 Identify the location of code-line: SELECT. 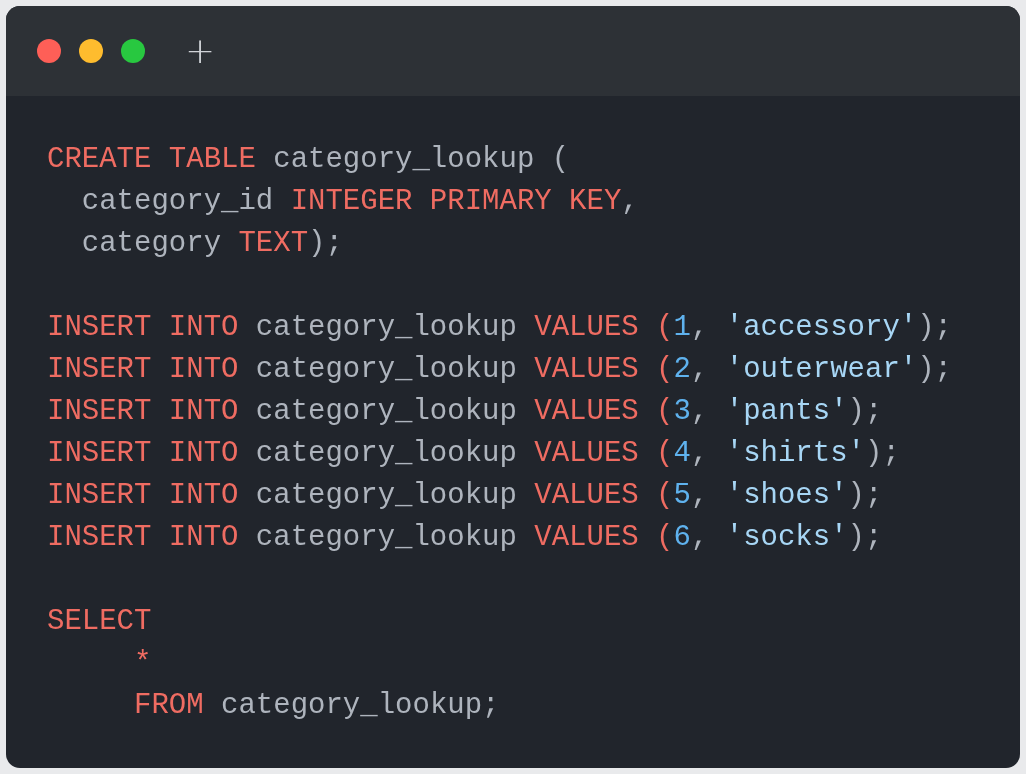
(100, 622).